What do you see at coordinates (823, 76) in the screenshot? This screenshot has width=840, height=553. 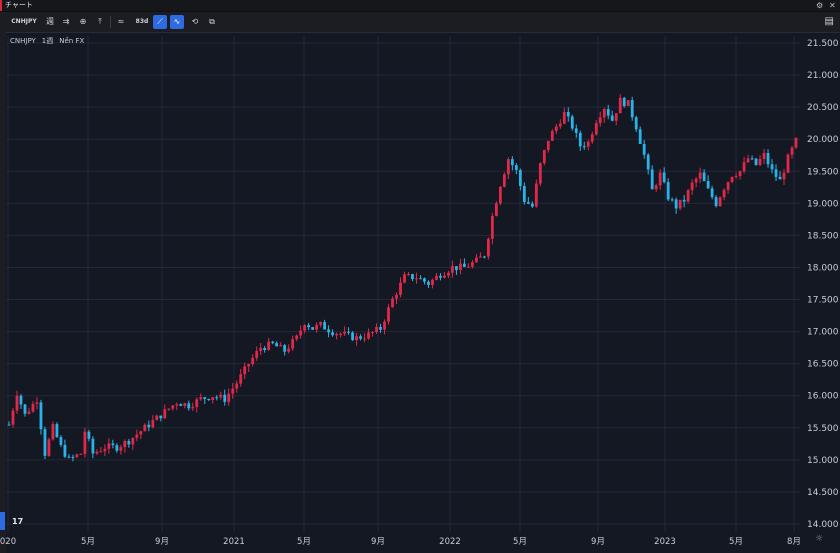 I see `y-tick-label: 21.000` at bounding box center [823, 76].